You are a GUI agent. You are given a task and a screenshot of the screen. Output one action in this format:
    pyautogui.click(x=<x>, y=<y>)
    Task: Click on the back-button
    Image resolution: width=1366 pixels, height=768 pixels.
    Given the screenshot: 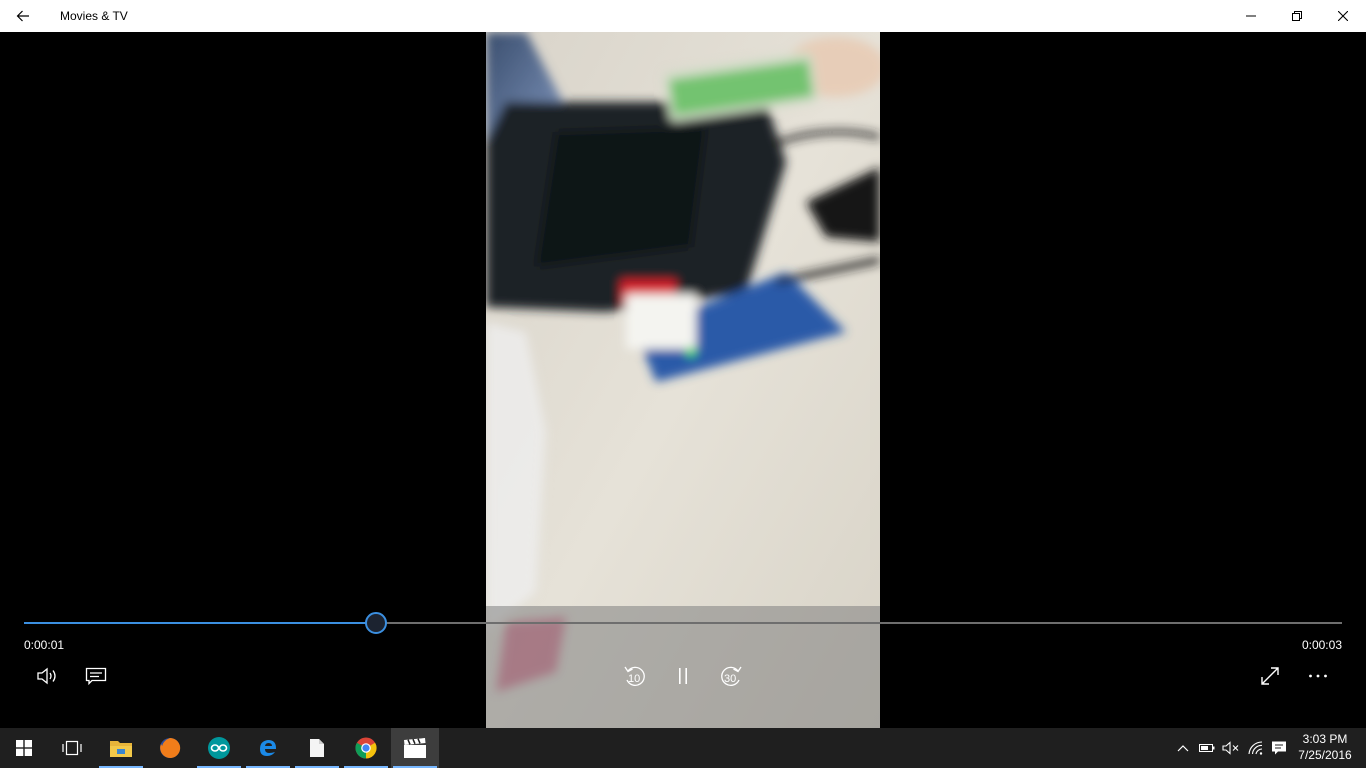 What is the action you would take?
    pyautogui.click(x=23, y=16)
    